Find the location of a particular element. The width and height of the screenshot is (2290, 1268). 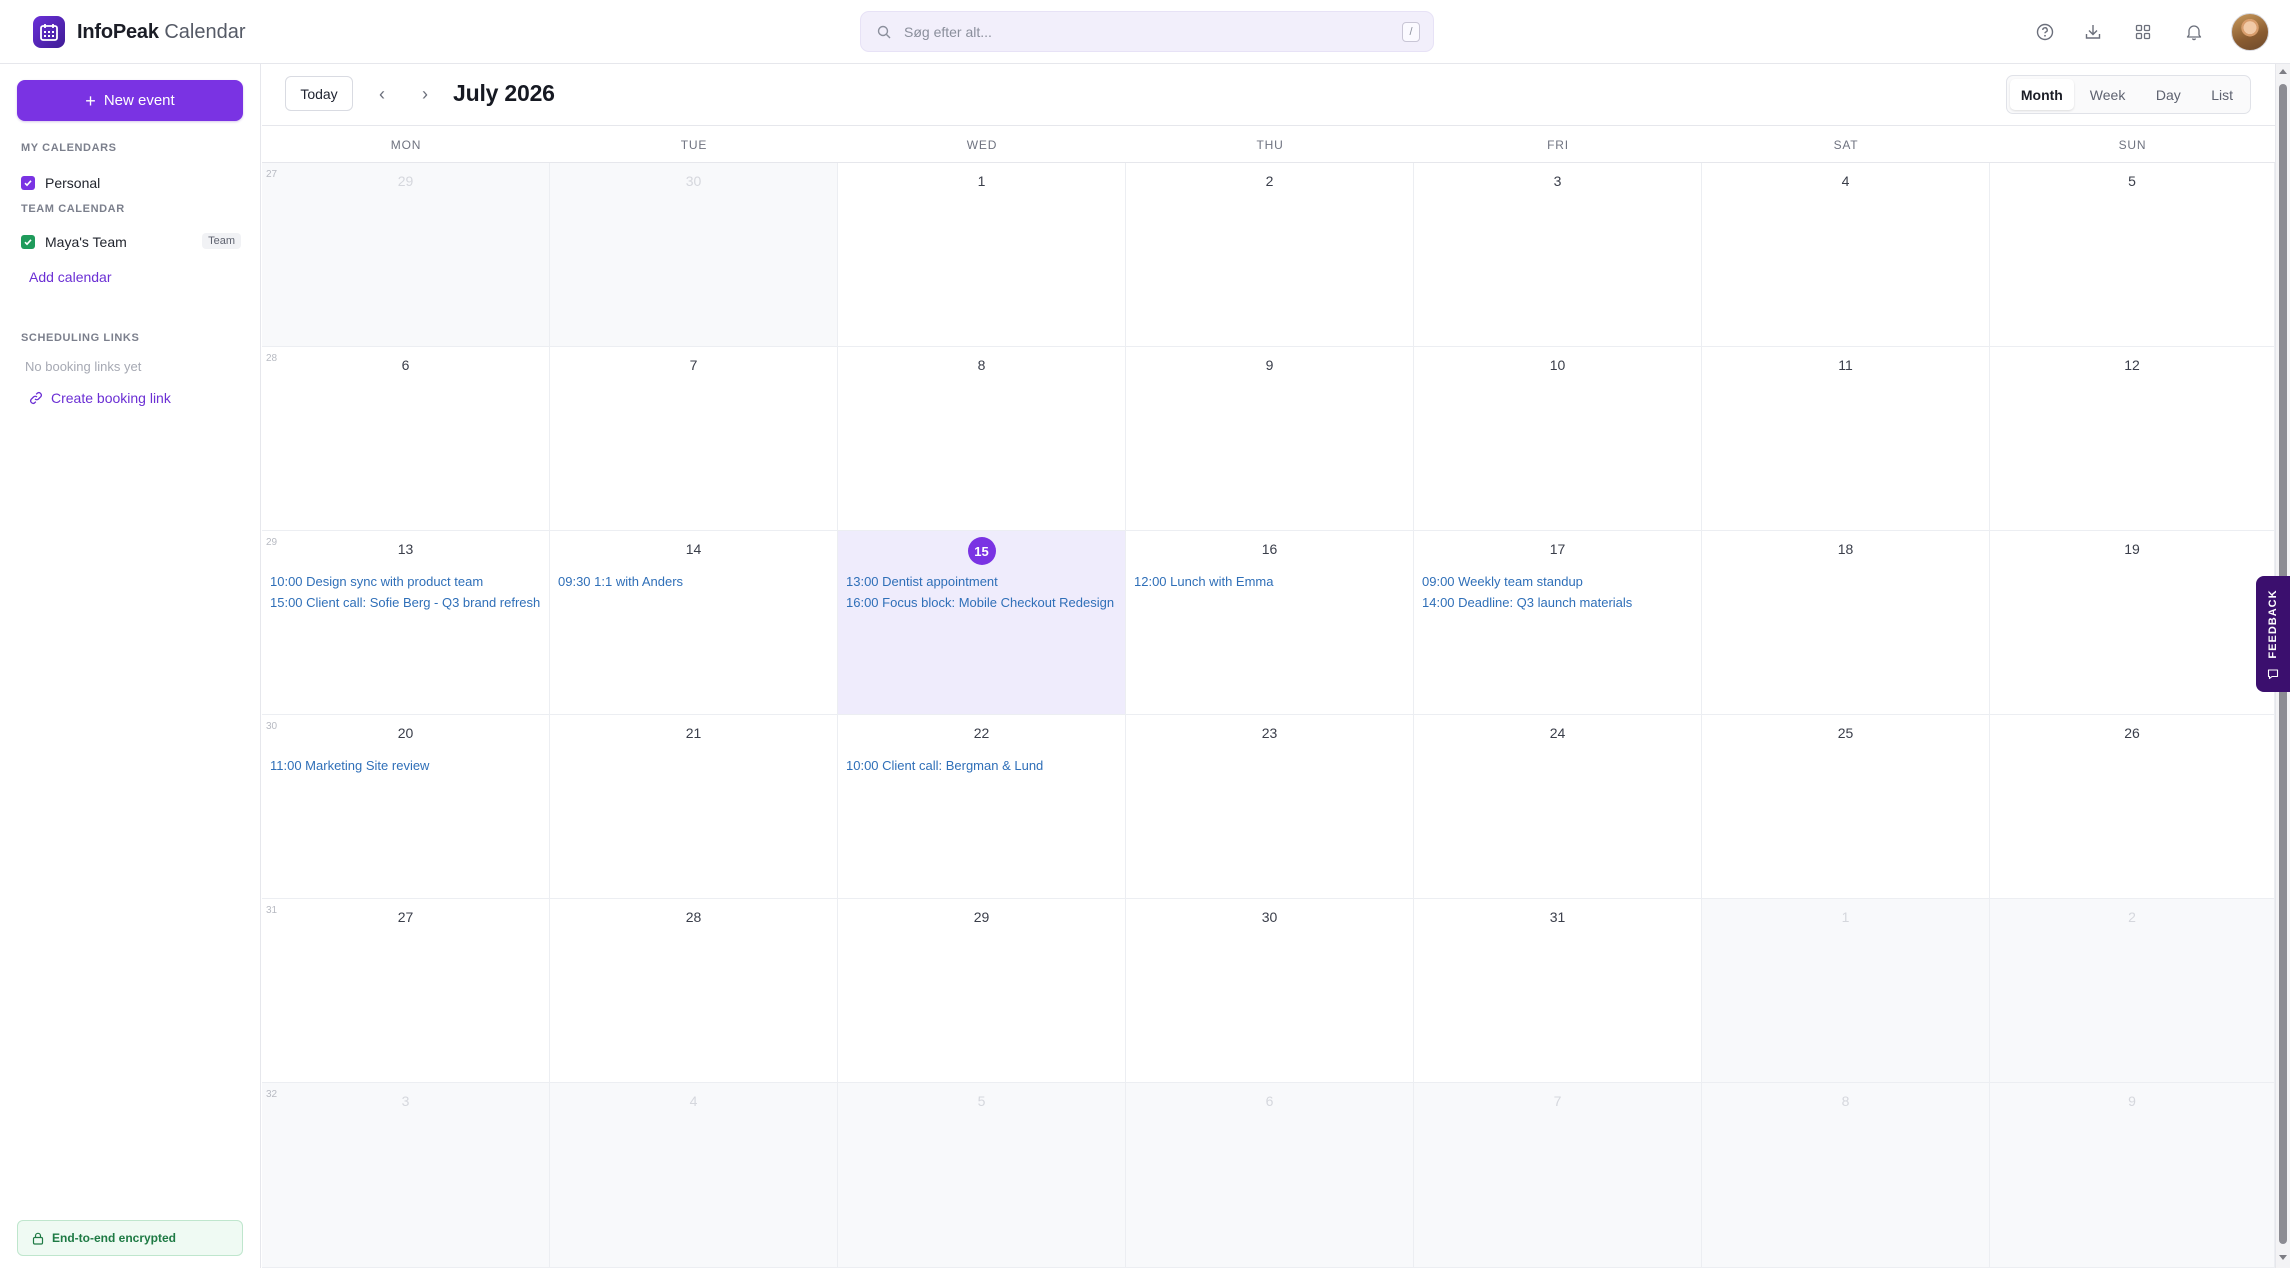

weekday-label: SUN is located at coordinates (2132, 145).